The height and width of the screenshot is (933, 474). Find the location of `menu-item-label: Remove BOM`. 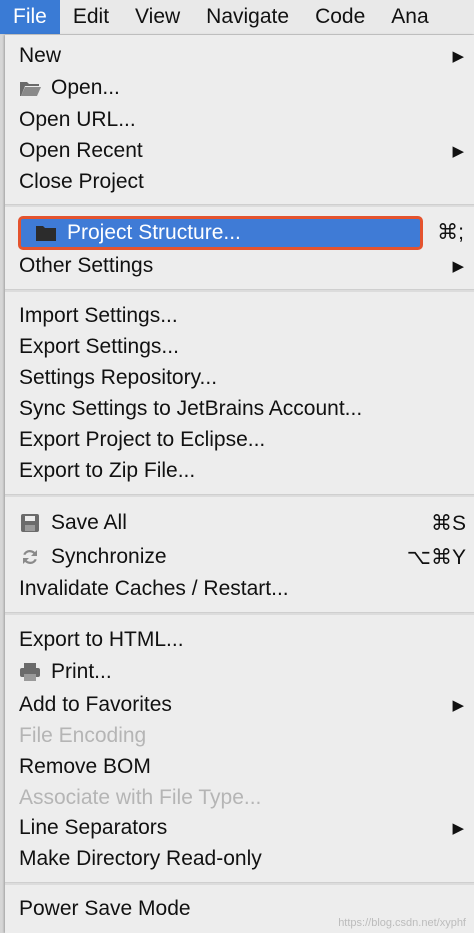

menu-item-label: Remove BOM is located at coordinates (85, 766).